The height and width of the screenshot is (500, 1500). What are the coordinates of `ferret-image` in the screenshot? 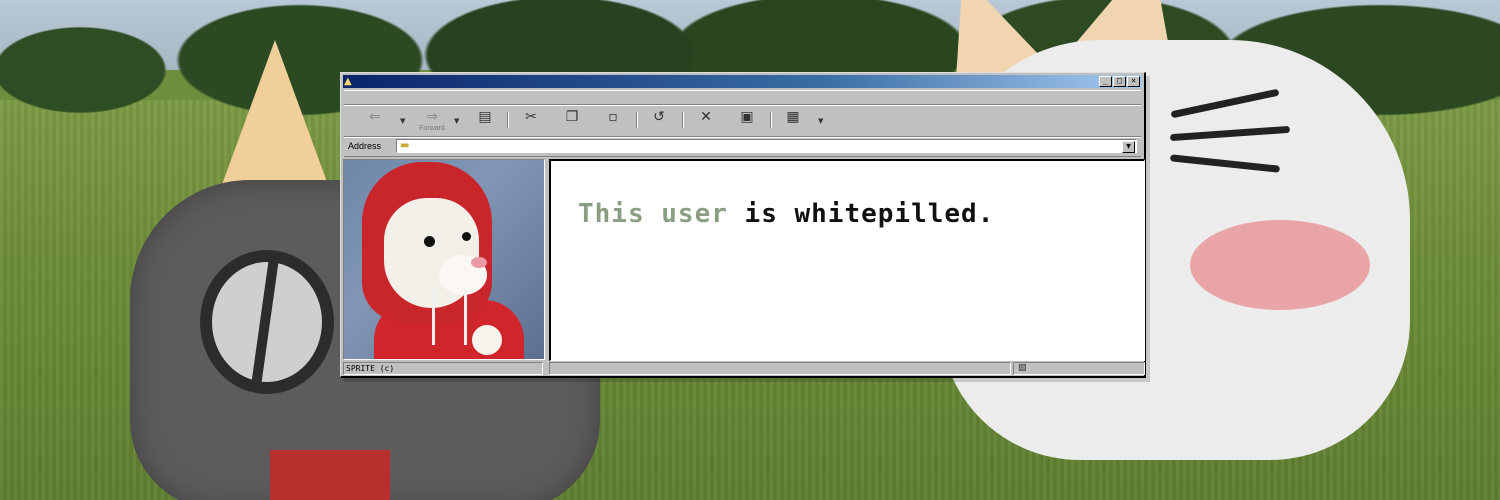 It's located at (444, 259).